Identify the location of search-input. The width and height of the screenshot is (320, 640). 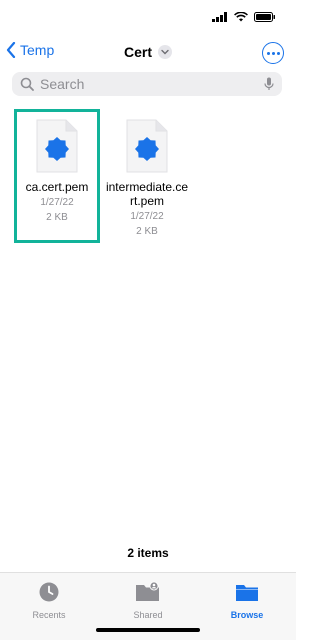
(152, 84).